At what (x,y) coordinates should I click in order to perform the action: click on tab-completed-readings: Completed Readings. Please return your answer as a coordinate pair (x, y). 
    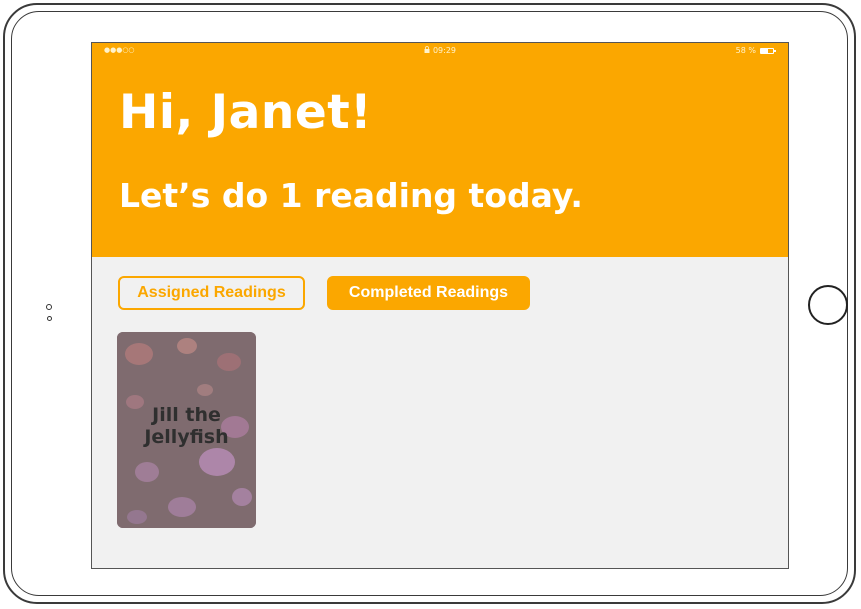
    Looking at the image, I should click on (428, 293).